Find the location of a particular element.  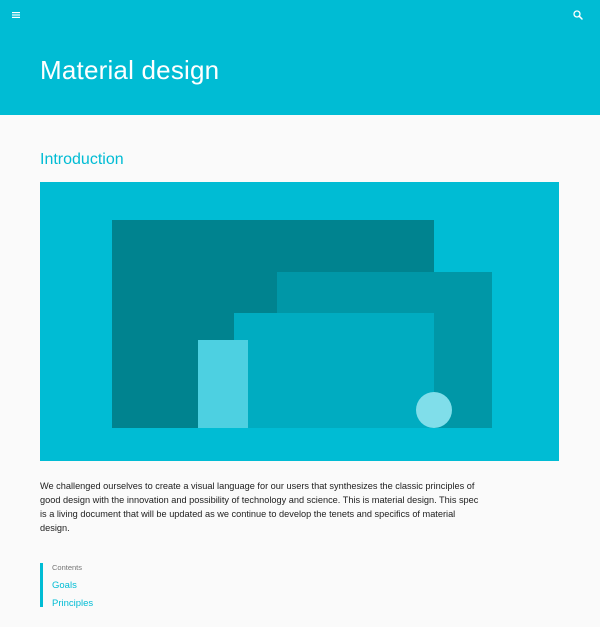

hamburger-menu-icon is located at coordinates (16, 15).